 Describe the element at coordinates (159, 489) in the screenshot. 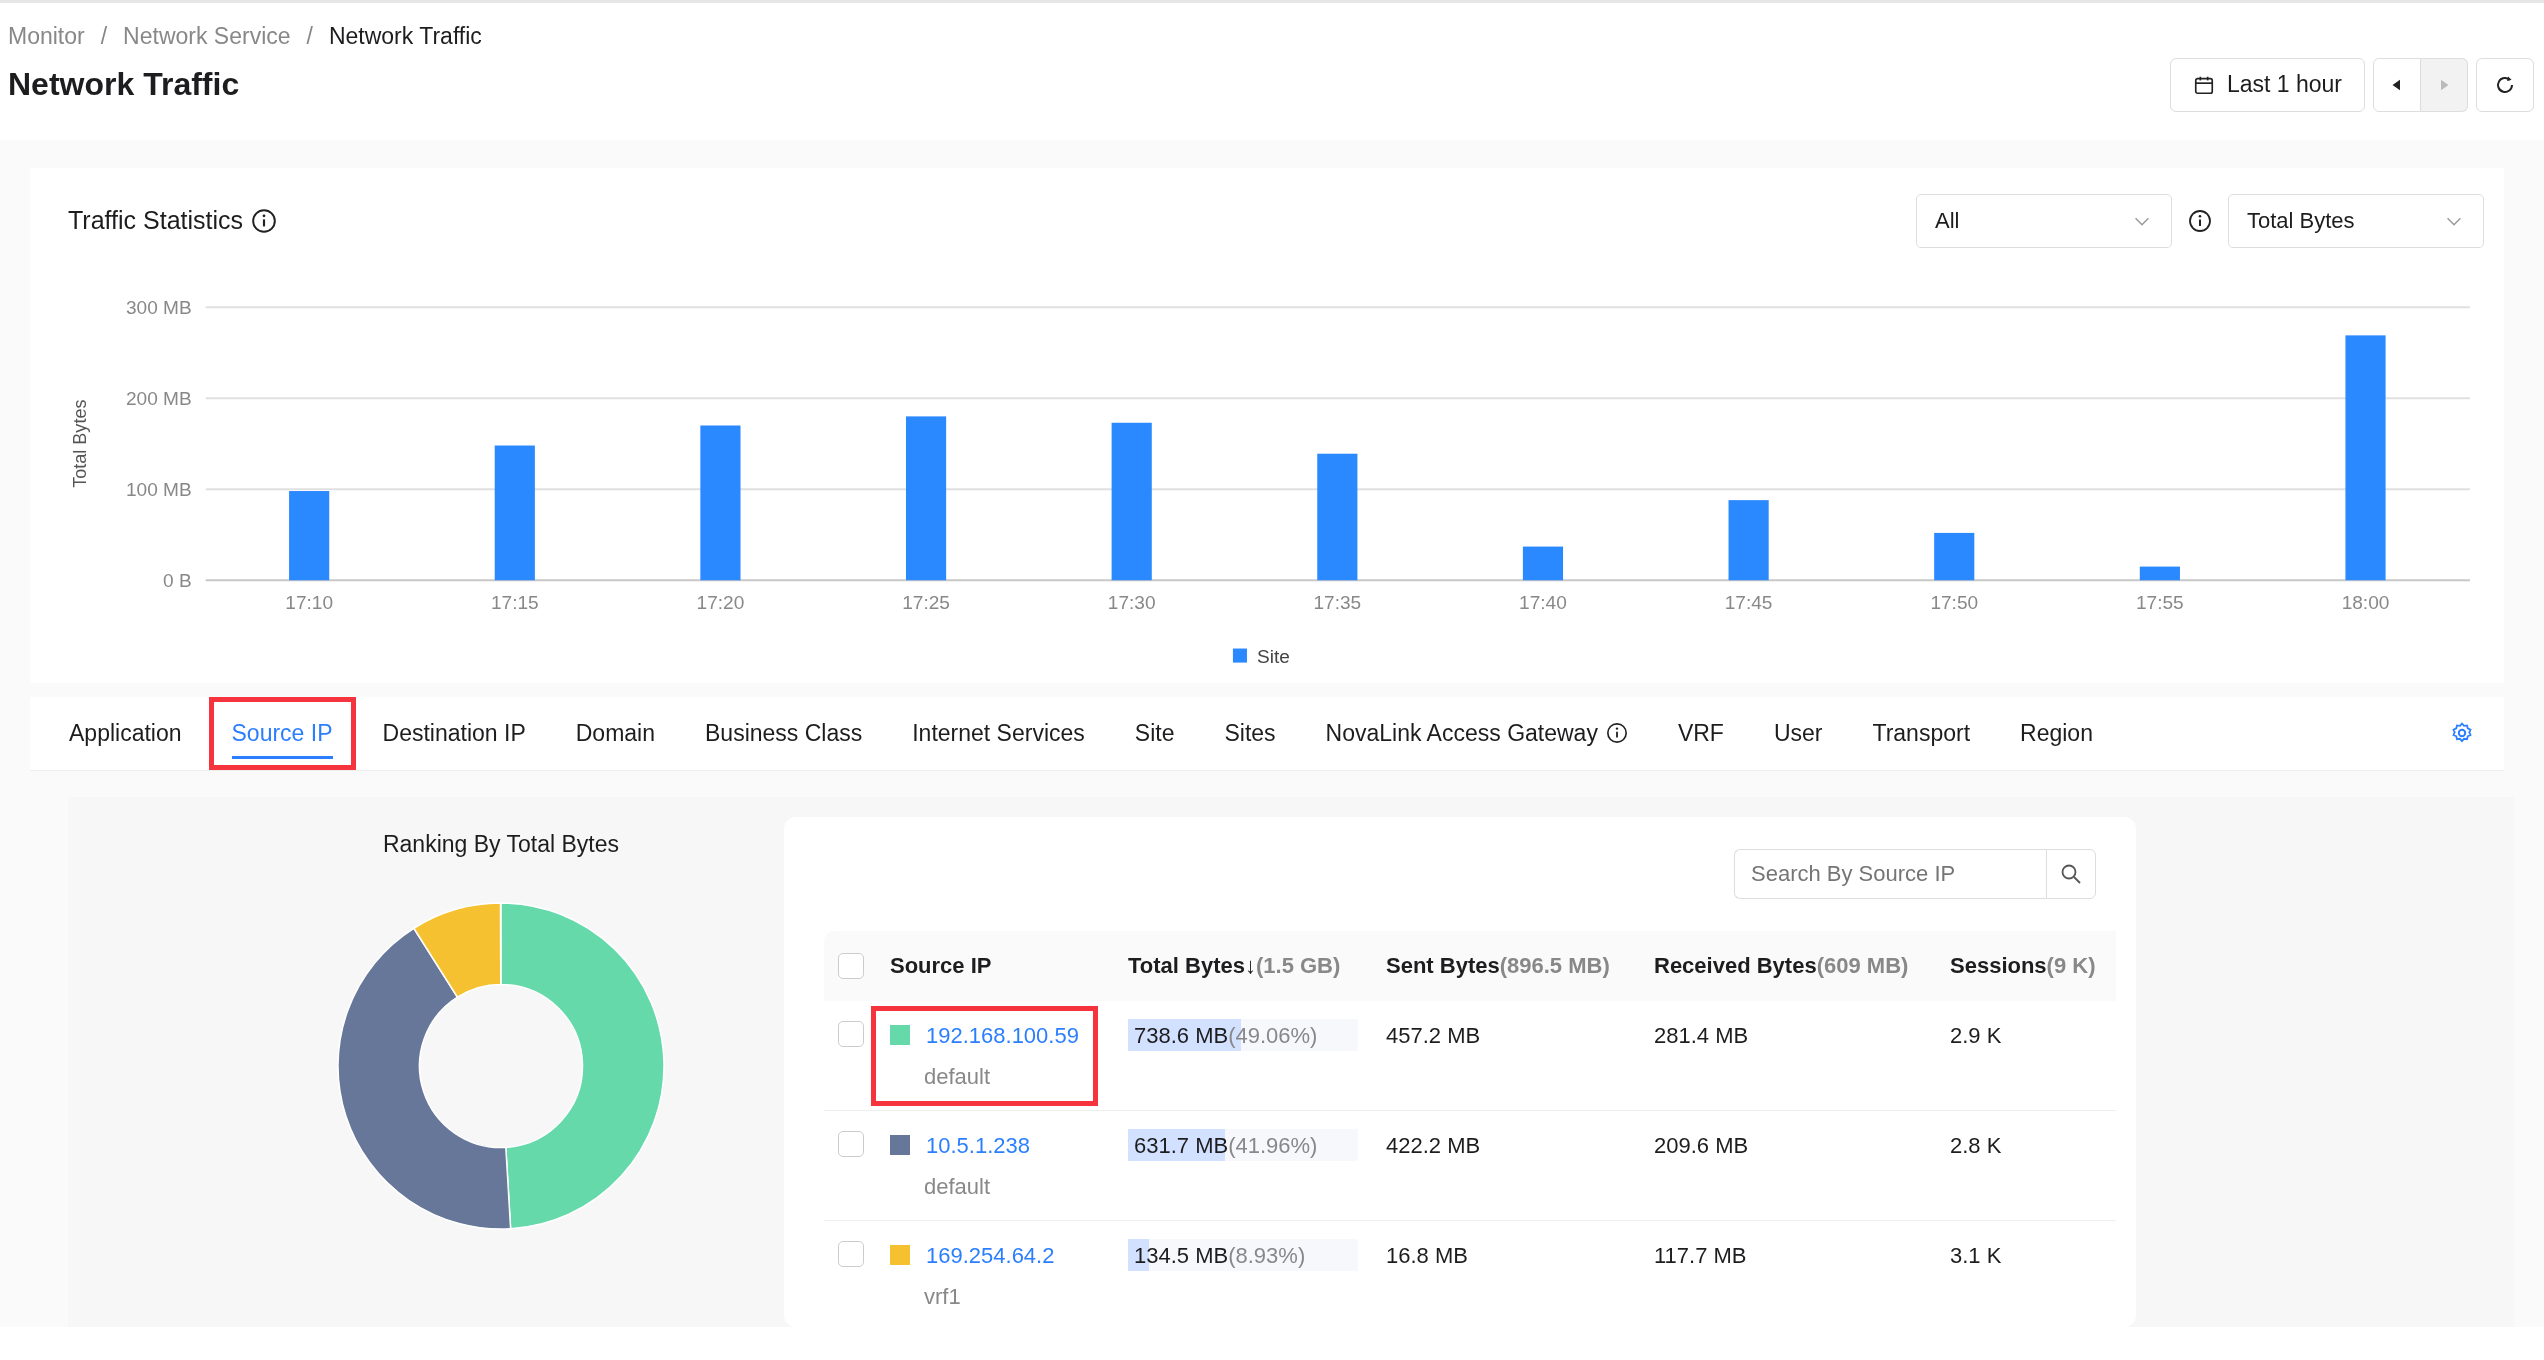

I see `y-axis-label: 100 MB` at that location.